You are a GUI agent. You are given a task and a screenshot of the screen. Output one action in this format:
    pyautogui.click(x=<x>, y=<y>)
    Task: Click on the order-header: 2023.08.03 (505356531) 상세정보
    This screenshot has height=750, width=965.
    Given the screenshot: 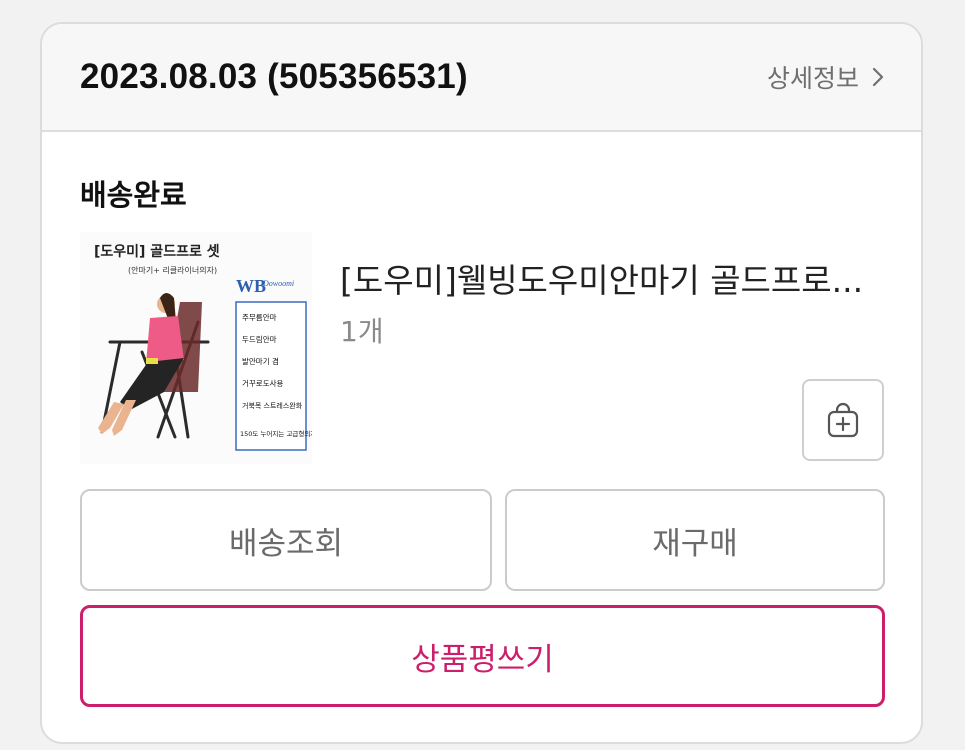 What is the action you would take?
    pyautogui.click(x=481, y=78)
    